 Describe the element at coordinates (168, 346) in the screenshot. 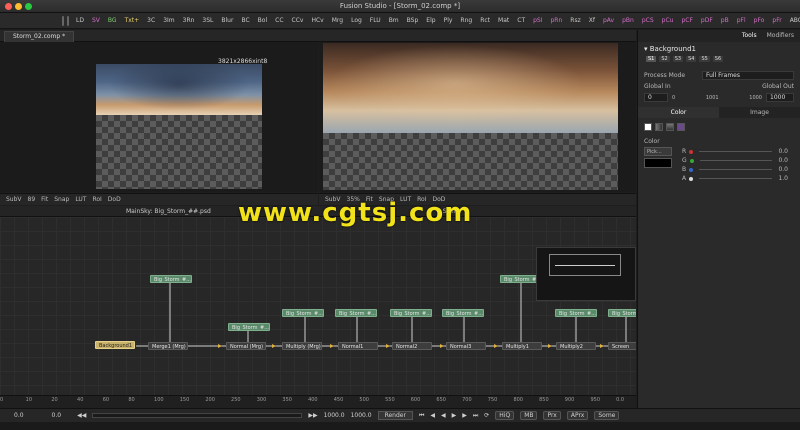

I see `merge-node: Merge1 (Mrg)` at that location.